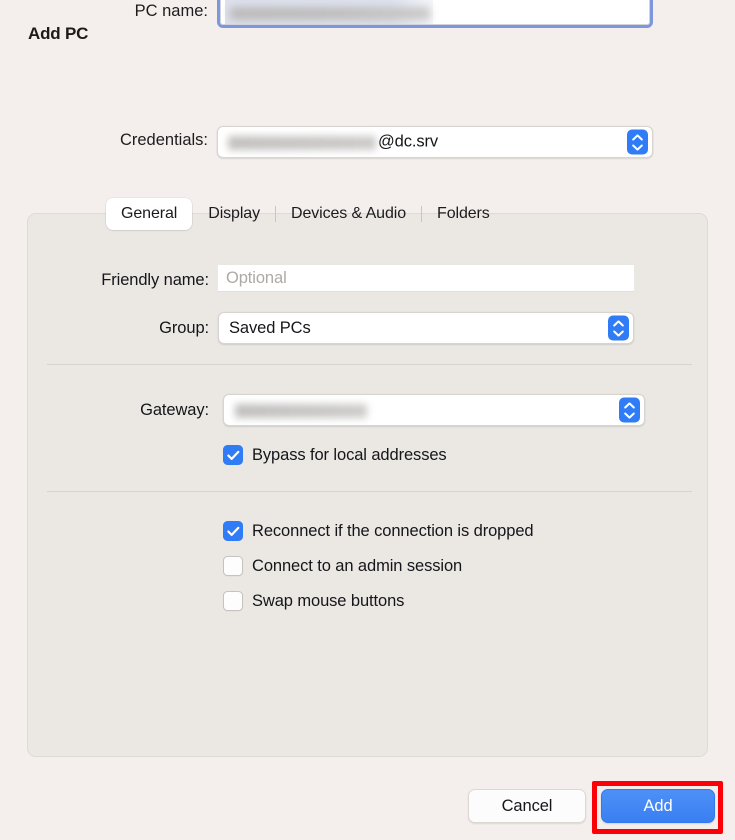 The width and height of the screenshot is (735, 840). What do you see at coordinates (658, 806) in the screenshot?
I see `add-button: Add` at bounding box center [658, 806].